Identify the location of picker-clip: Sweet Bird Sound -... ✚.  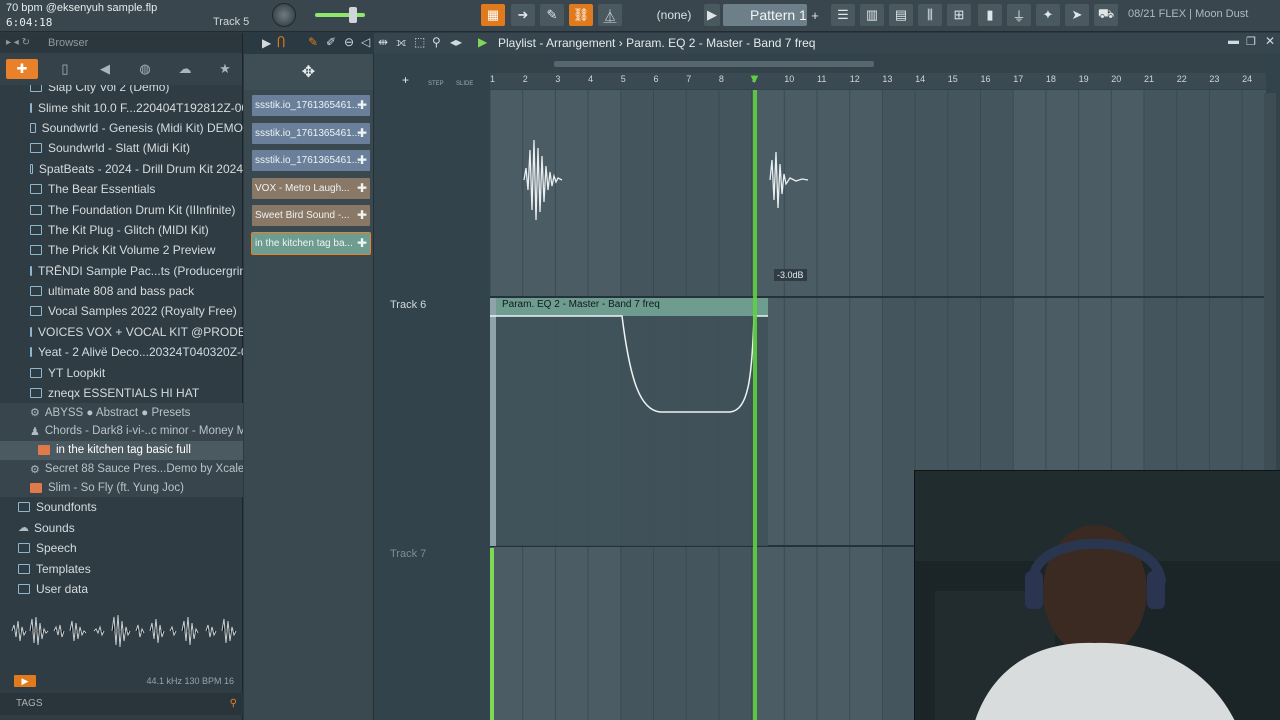
(311, 215).